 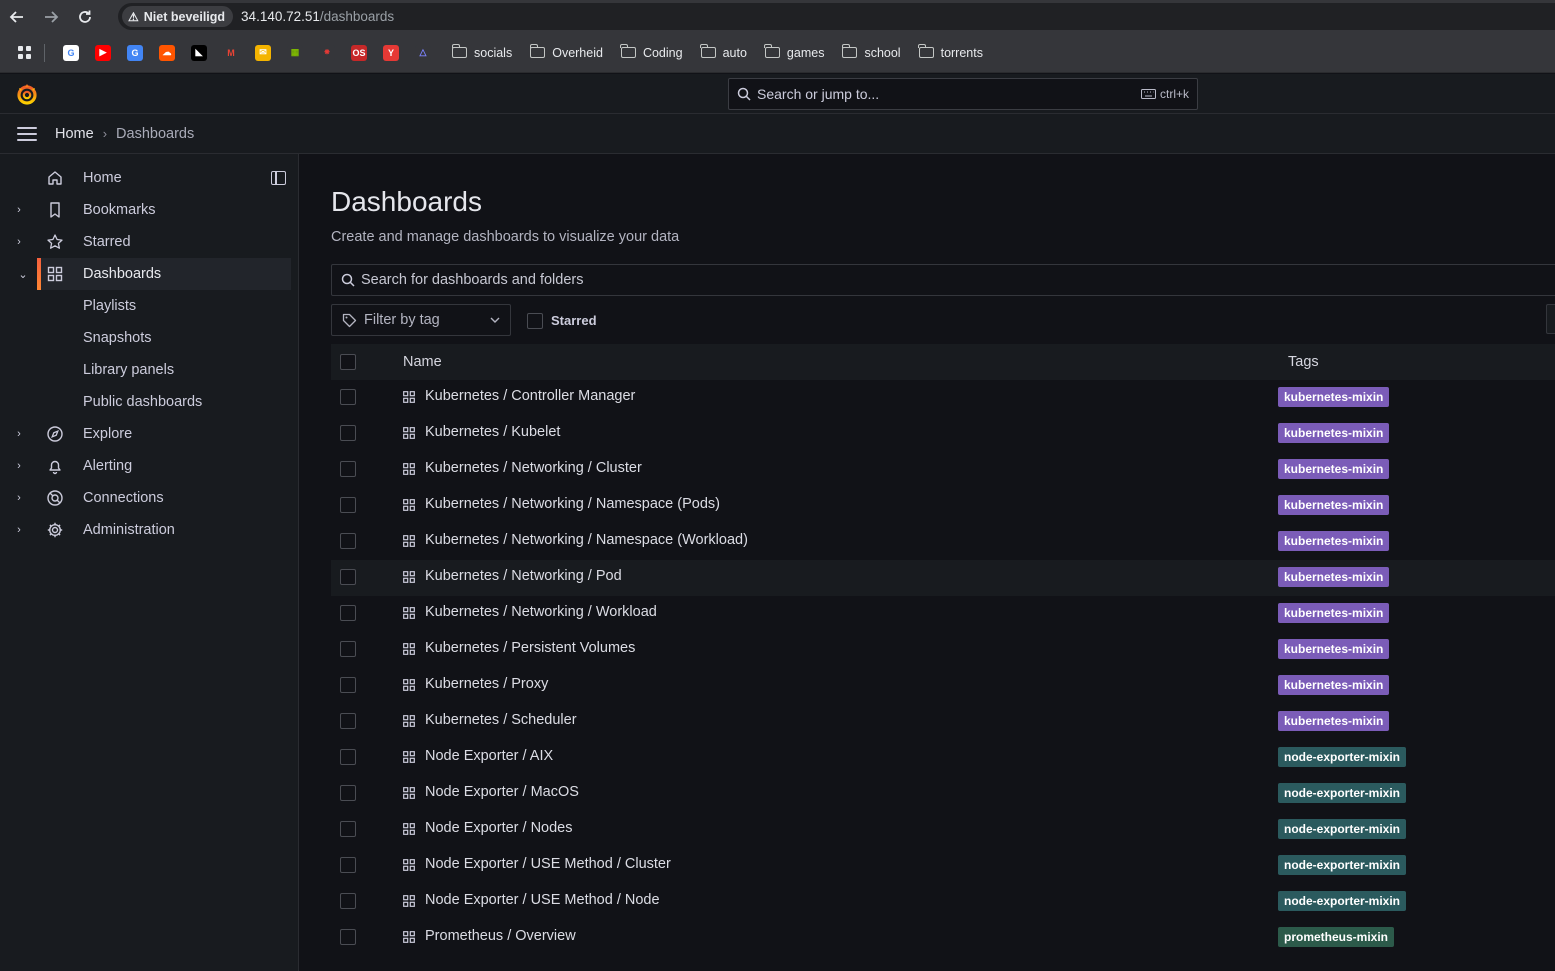 What do you see at coordinates (943, 830) in the screenshot?
I see `table-row: Node Exporter / Nodes node-exporter-mixin` at bounding box center [943, 830].